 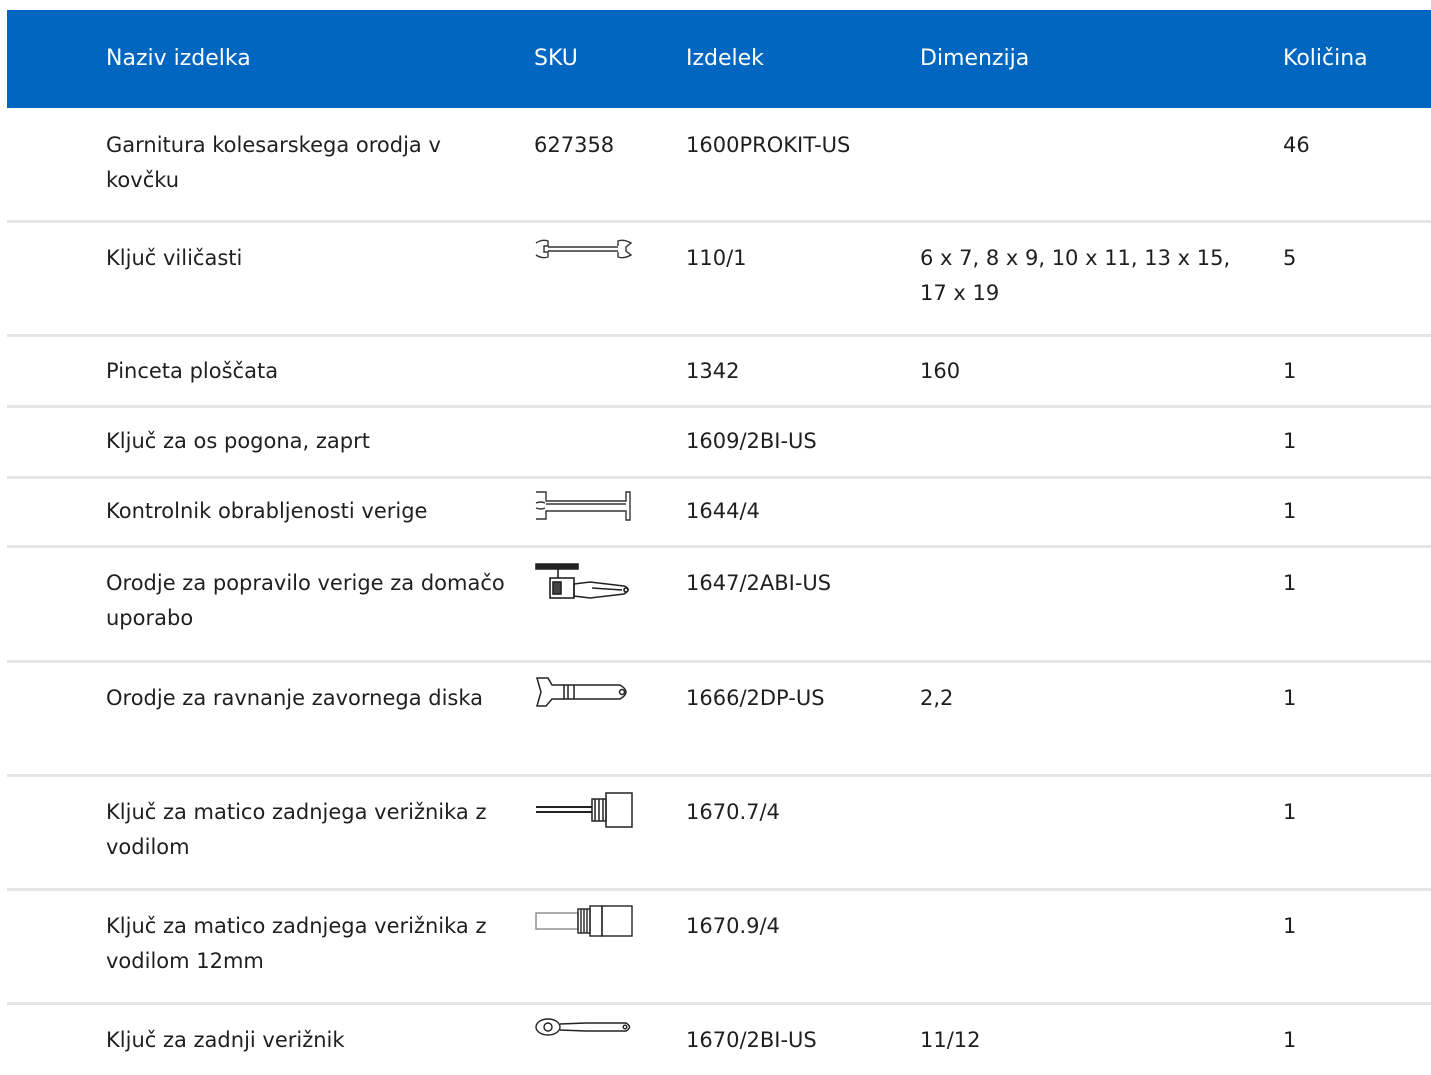 I want to click on table-row: Ključ za os pogona, zaprt 1609/2BI-US 1, so click(x=719, y=443).